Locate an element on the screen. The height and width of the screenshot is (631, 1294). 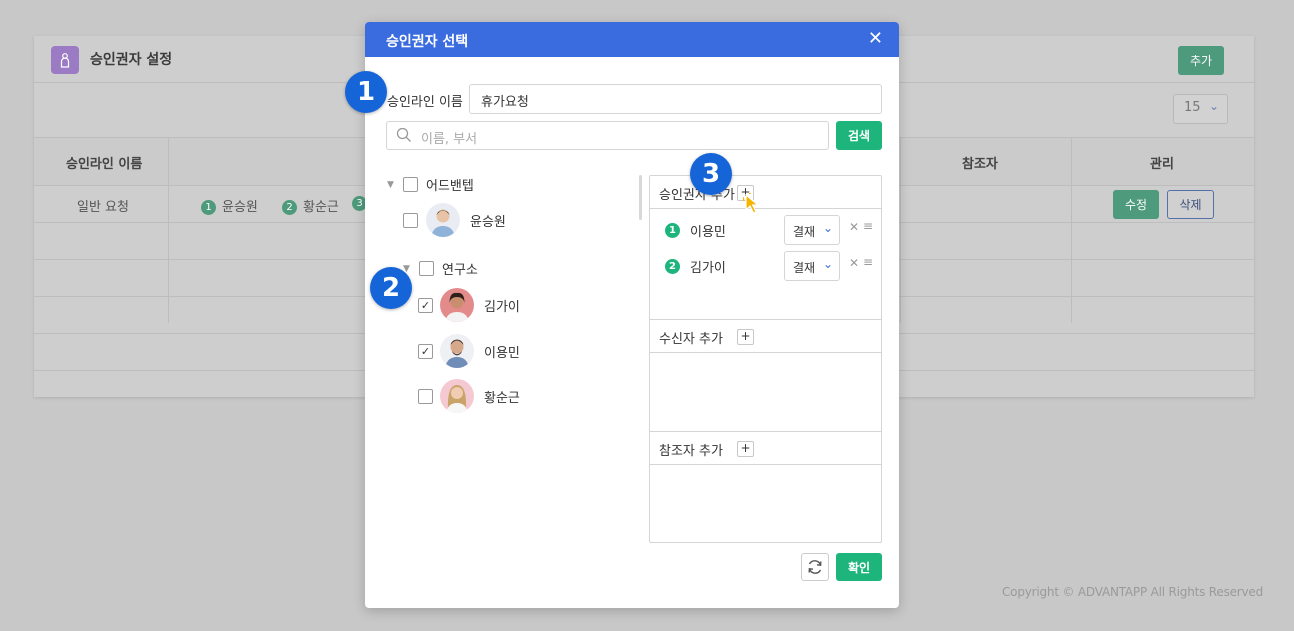
modal-title: 승인권자 선택 is located at coordinates (427, 42).